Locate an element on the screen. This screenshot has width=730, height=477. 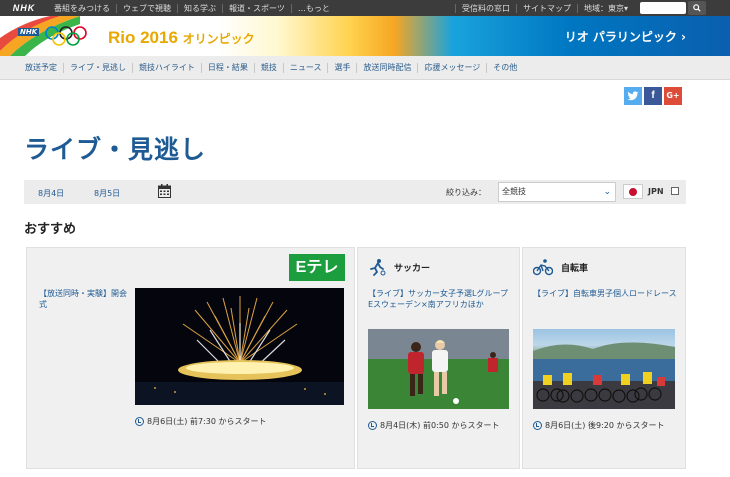
rio-2016-title: Rio 2016 オリンピック is located at coordinates (181, 38).